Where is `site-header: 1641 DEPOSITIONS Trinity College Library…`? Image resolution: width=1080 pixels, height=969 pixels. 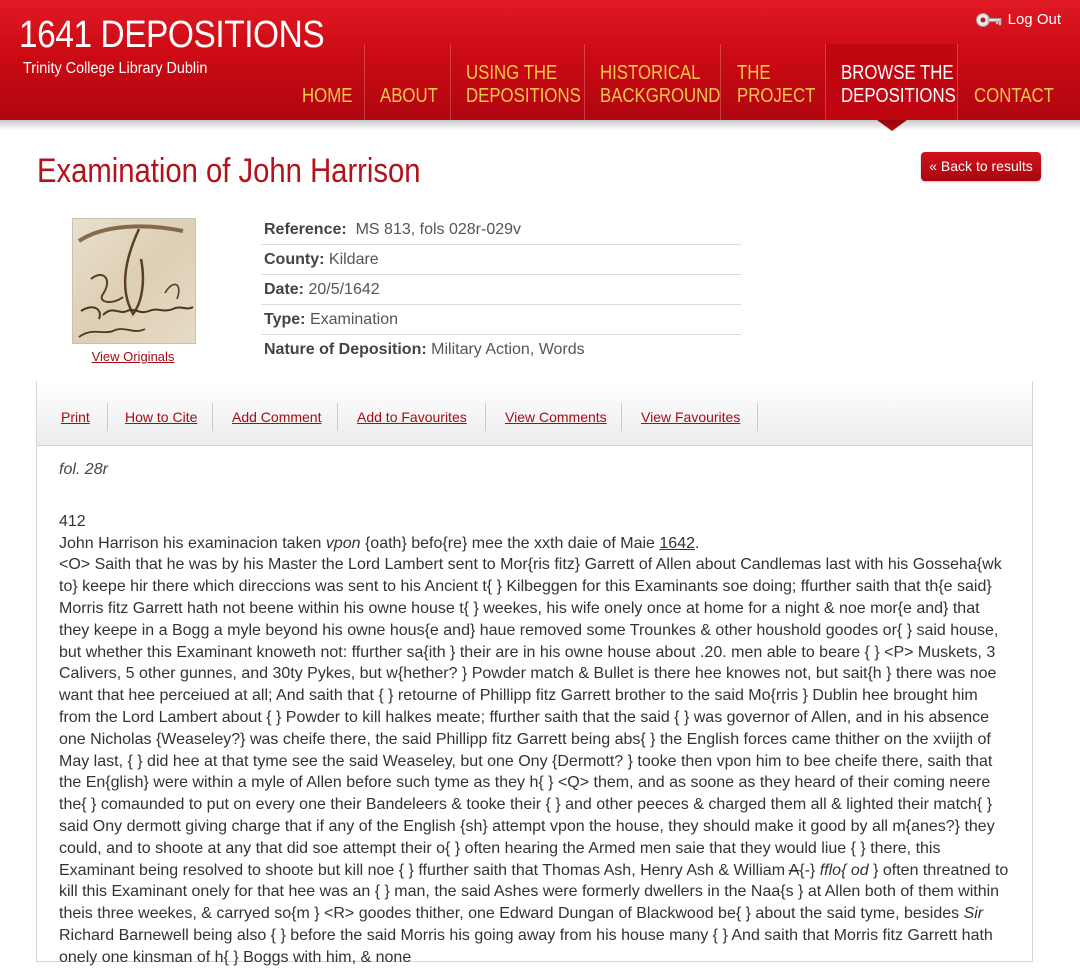
site-header: 1641 DEPOSITIONS Trinity College Library… is located at coordinates (540, 65).